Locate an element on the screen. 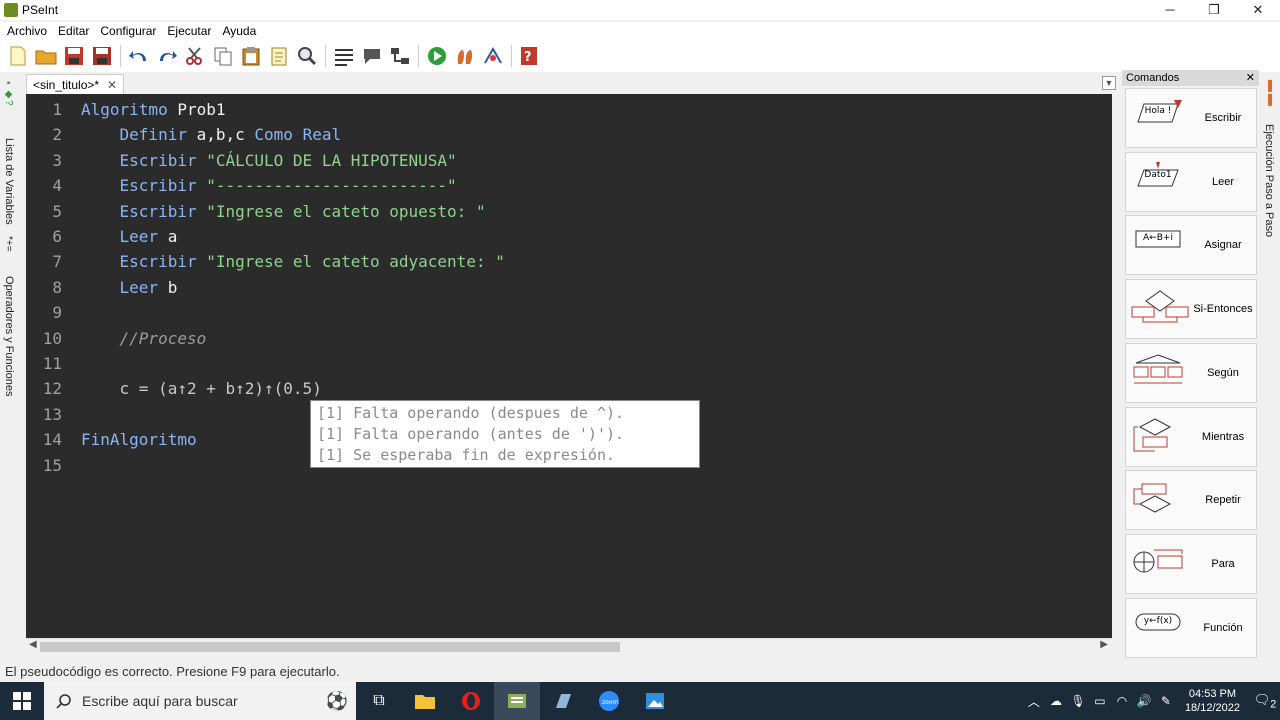  line-number: 12 is located at coordinates (52, 389).